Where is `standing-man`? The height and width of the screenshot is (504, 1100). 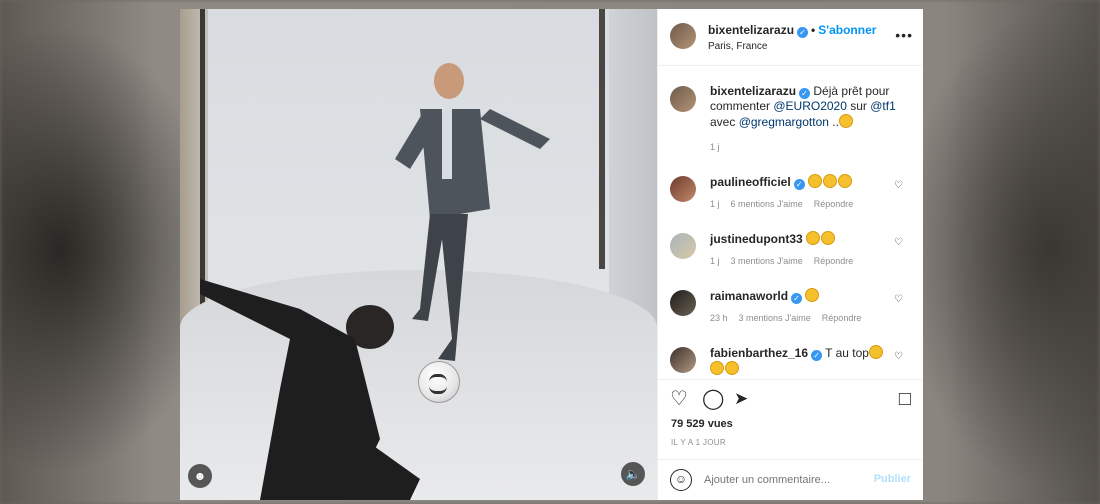 standing-man is located at coordinates (472, 212).